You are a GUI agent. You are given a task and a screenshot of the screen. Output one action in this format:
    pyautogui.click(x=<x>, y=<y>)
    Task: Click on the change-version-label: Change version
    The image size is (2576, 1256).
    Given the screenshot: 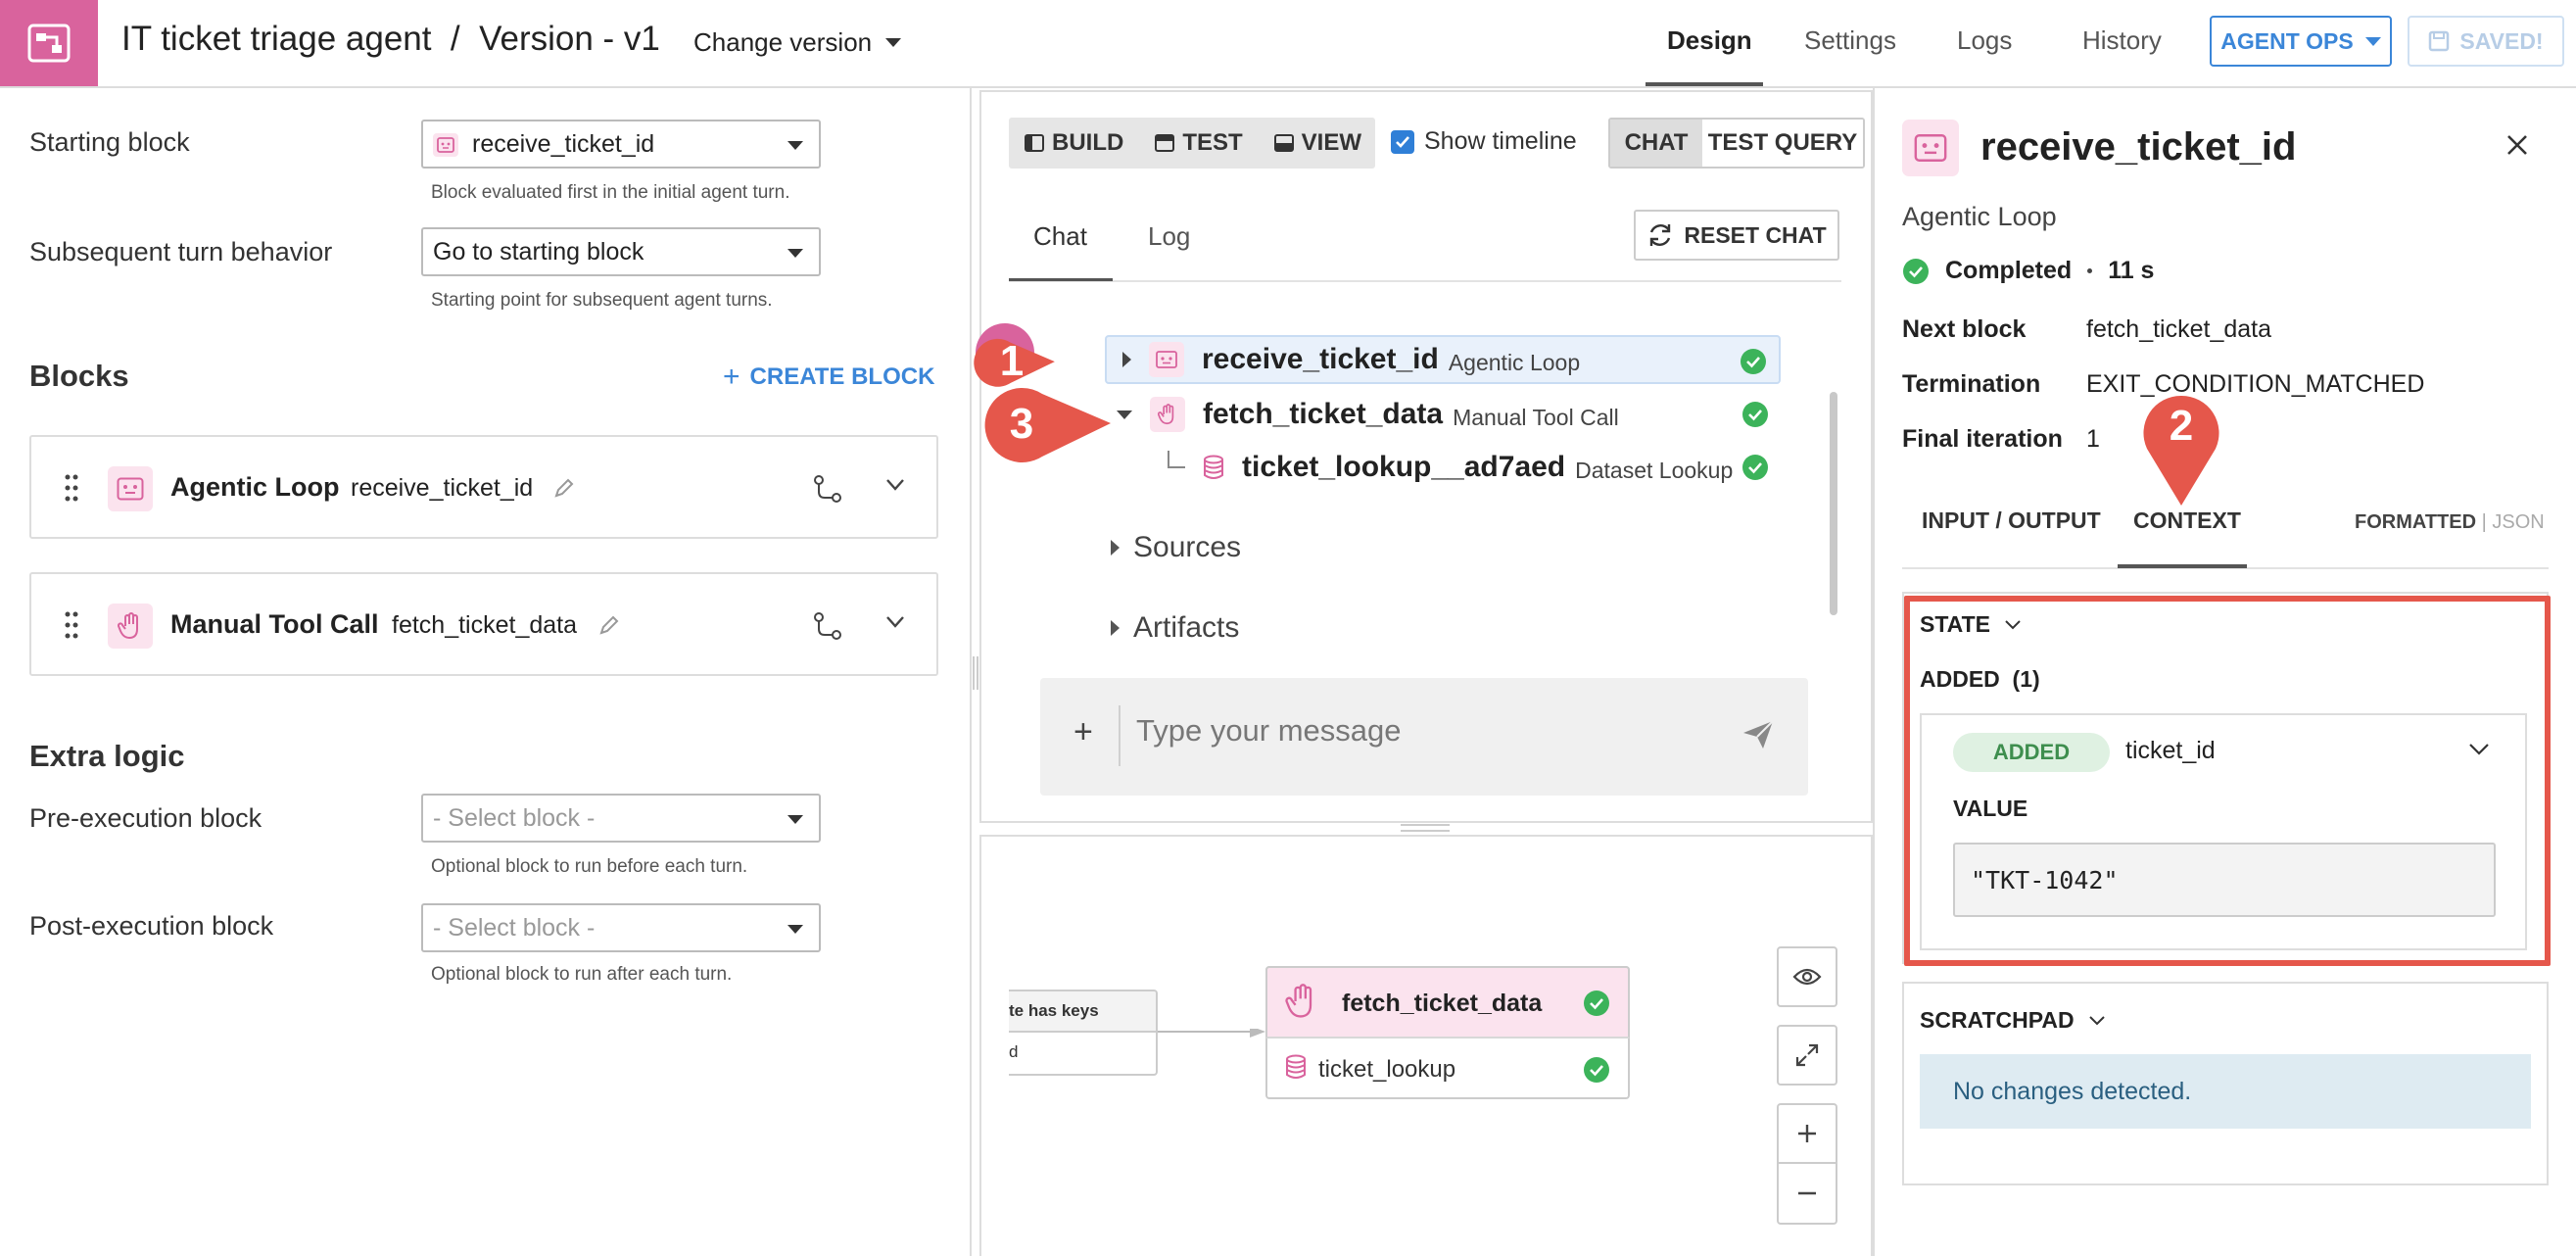 What is the action you would take?
    pyautogui.click(x=783, y=42)
    